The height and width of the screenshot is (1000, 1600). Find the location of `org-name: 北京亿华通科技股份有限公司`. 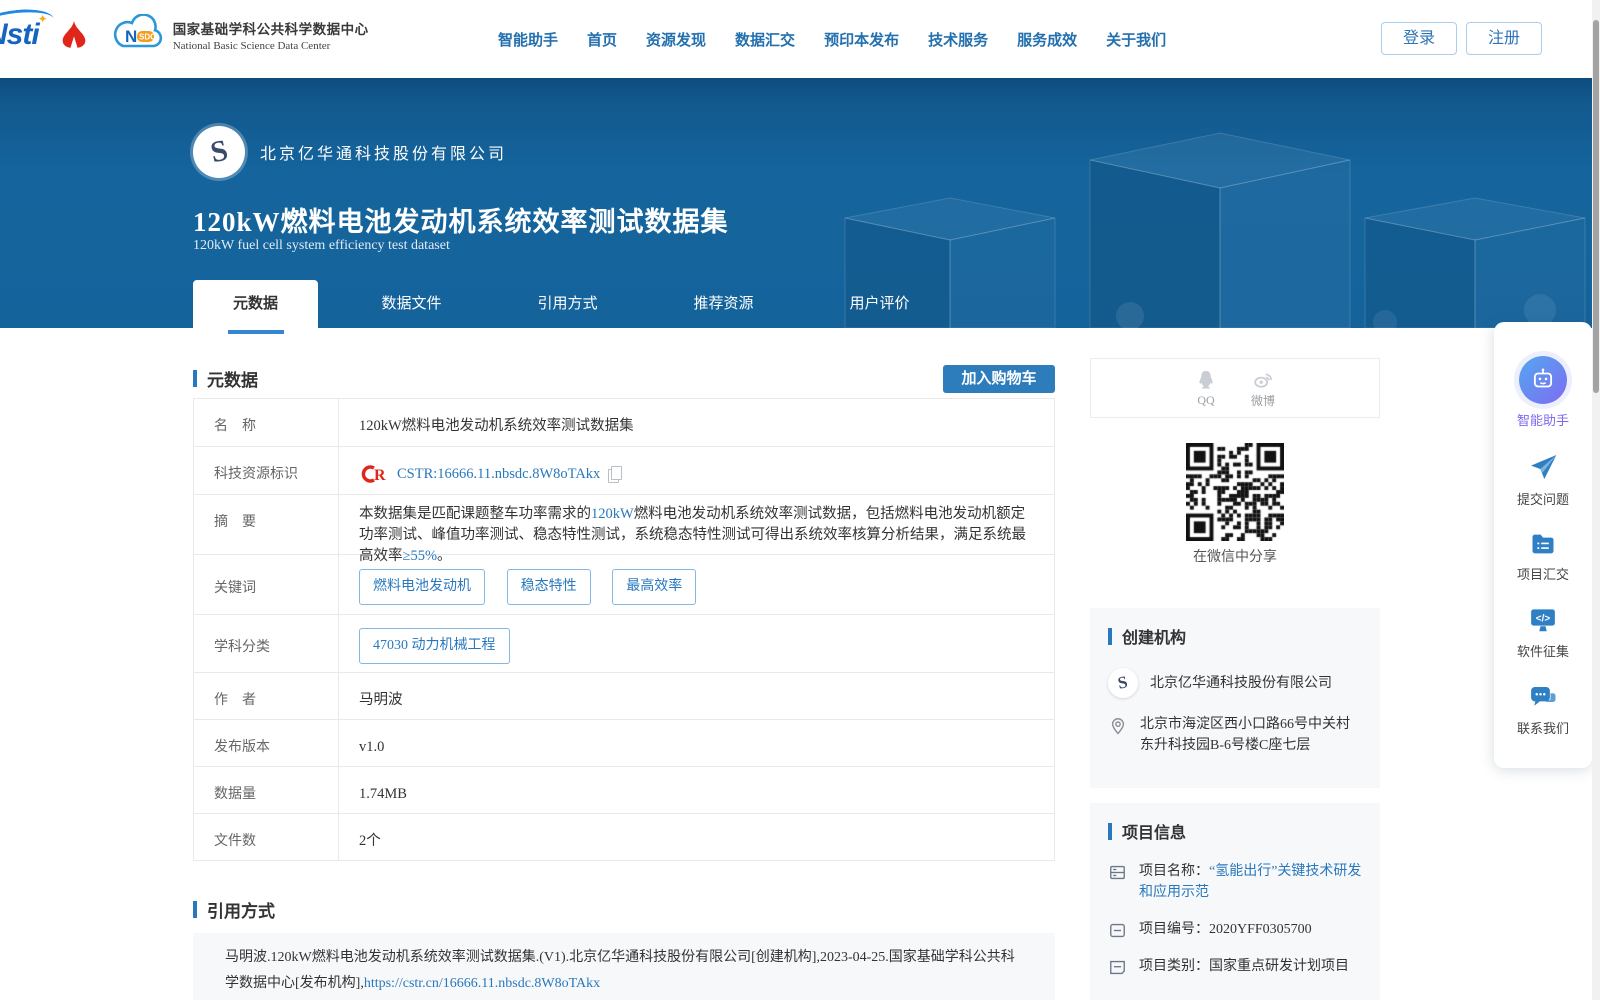

org-name: 北京亿华通科技股份有限公司 is located at coordinates (384, 154).